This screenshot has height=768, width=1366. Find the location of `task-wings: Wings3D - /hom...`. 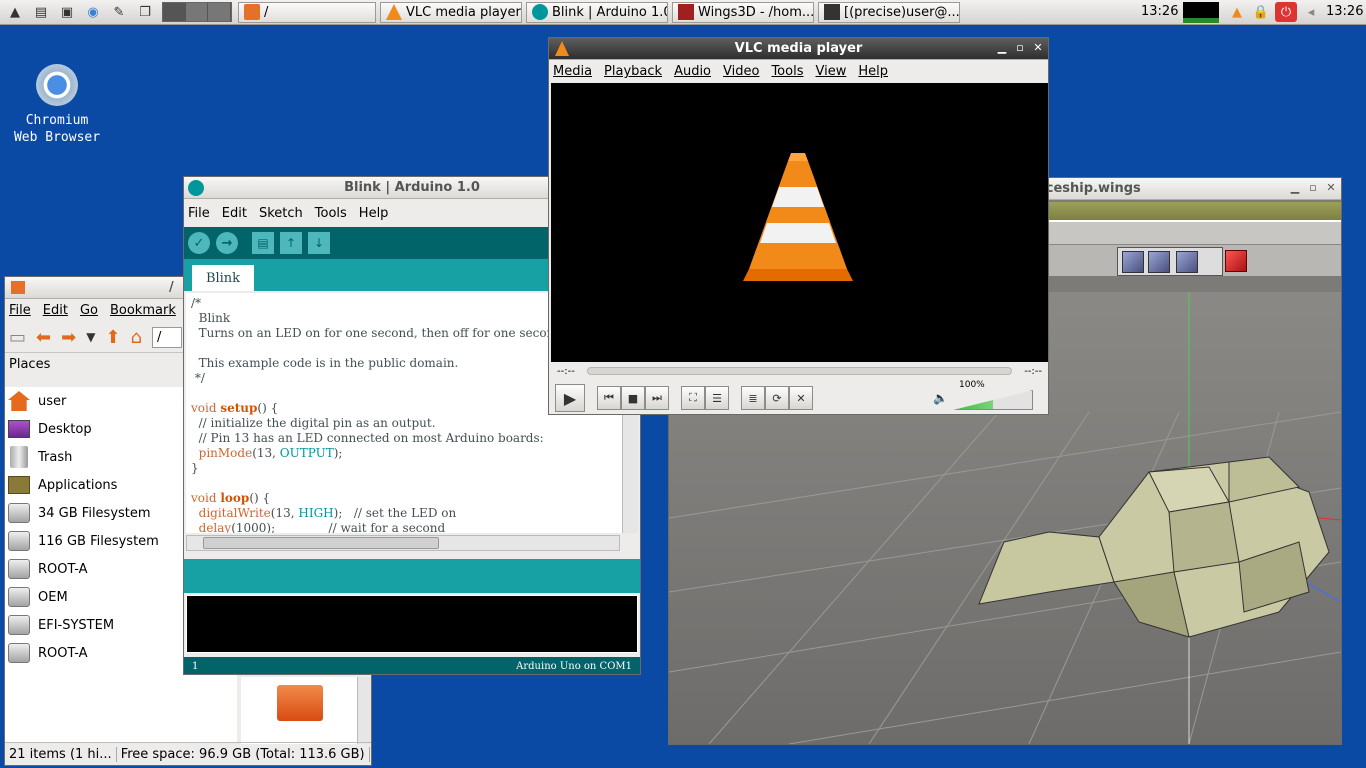

task-wings: Wings3D - /hom... is located at coordinates (743, 12).